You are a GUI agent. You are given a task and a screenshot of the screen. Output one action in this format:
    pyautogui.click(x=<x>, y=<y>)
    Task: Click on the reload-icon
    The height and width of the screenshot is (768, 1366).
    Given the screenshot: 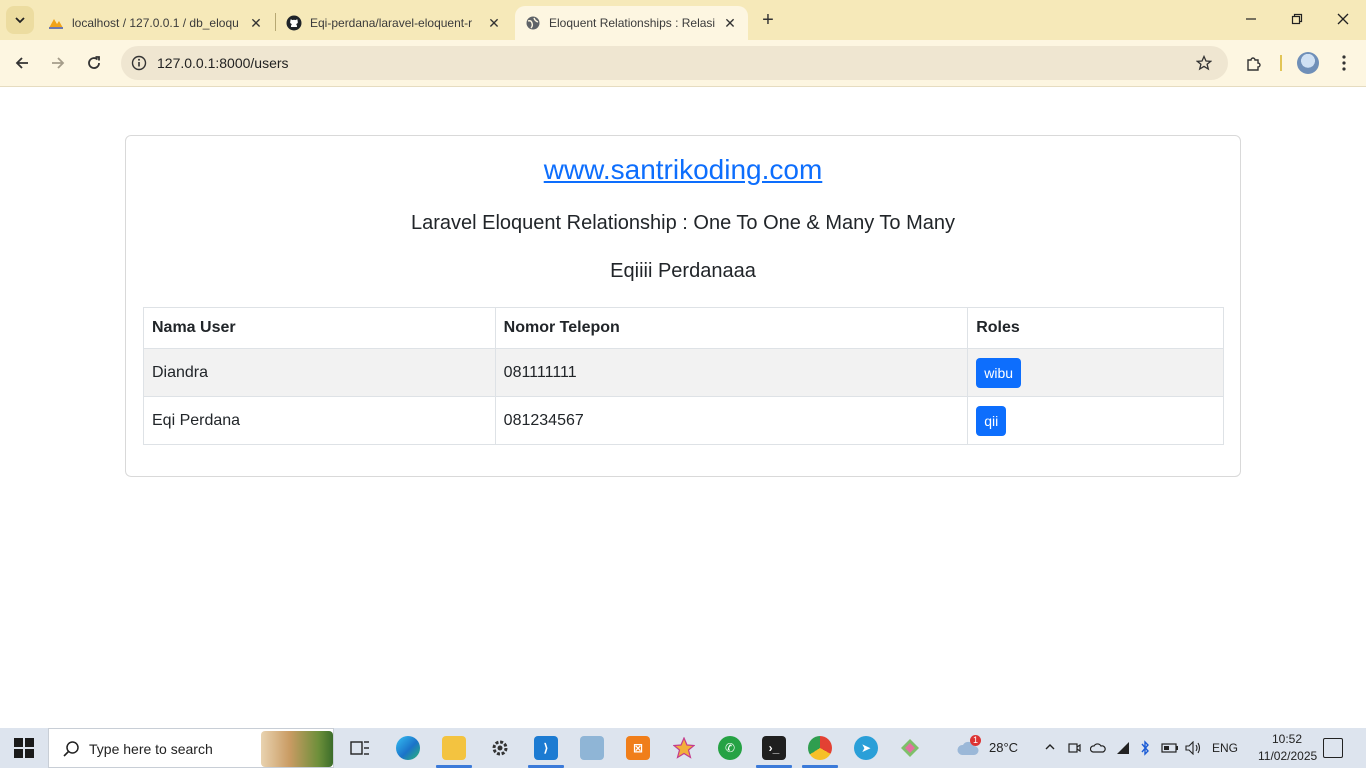 What is the action you would take?
    pyautogui.click(x=94, y=62)
    